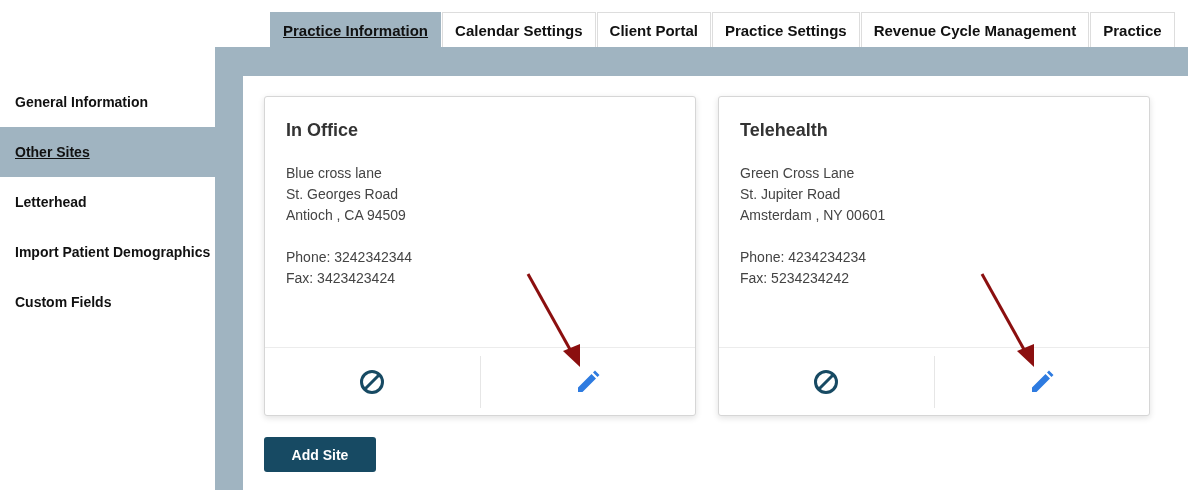 The height and width of the screenshot is (490, 1188). I want to click on add-site-button: Add Site, so click(320, 454).